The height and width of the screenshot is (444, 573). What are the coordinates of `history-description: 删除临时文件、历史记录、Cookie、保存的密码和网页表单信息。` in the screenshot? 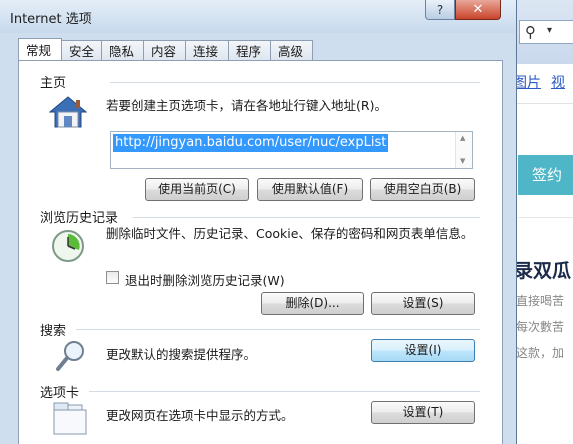 It's located at (290, 233).